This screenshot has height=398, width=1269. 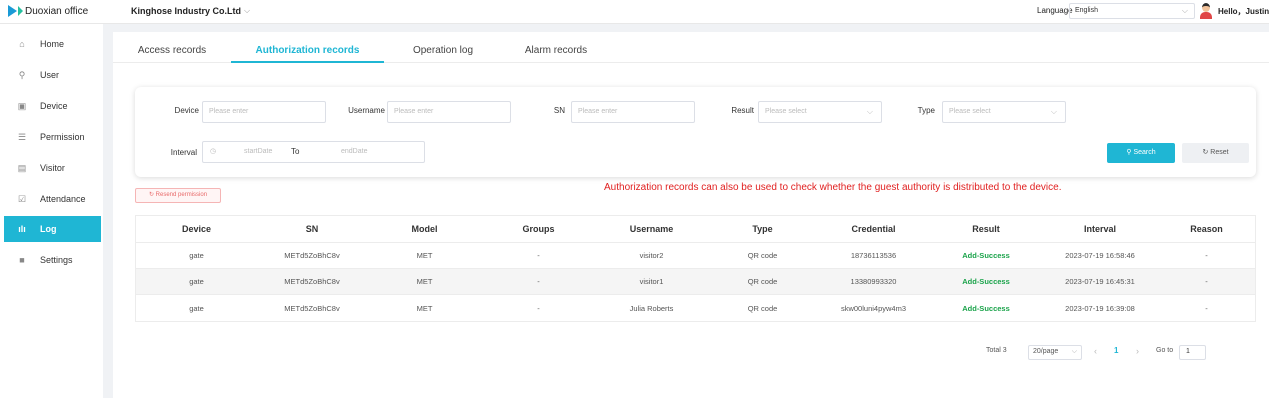 What do you see at coordinates (151, 195) in the screenshot?
I see `refresh-icon: ↻` at bounding box center [151, 195].